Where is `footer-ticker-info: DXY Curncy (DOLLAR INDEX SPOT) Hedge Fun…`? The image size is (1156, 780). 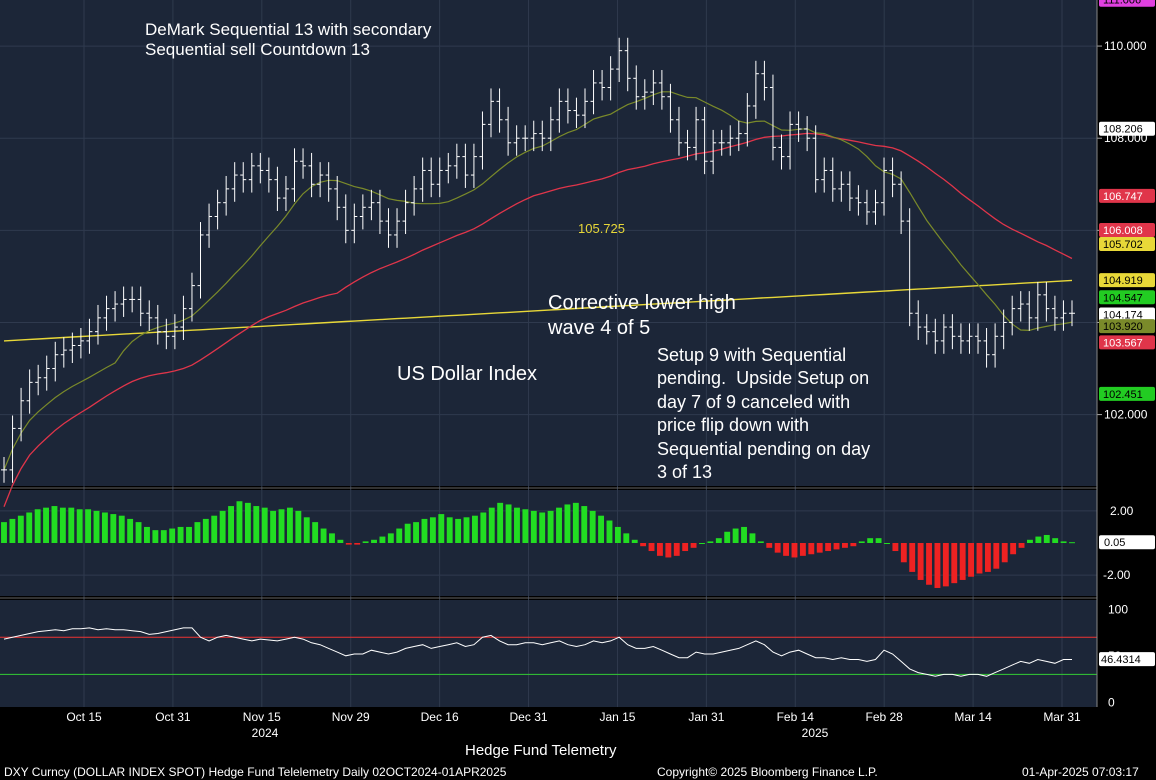 footer-ticker-info: DXY Curncy (DOLLAR INDEX SPOT) Hedge Fun… is located at coordinates (255, 772).